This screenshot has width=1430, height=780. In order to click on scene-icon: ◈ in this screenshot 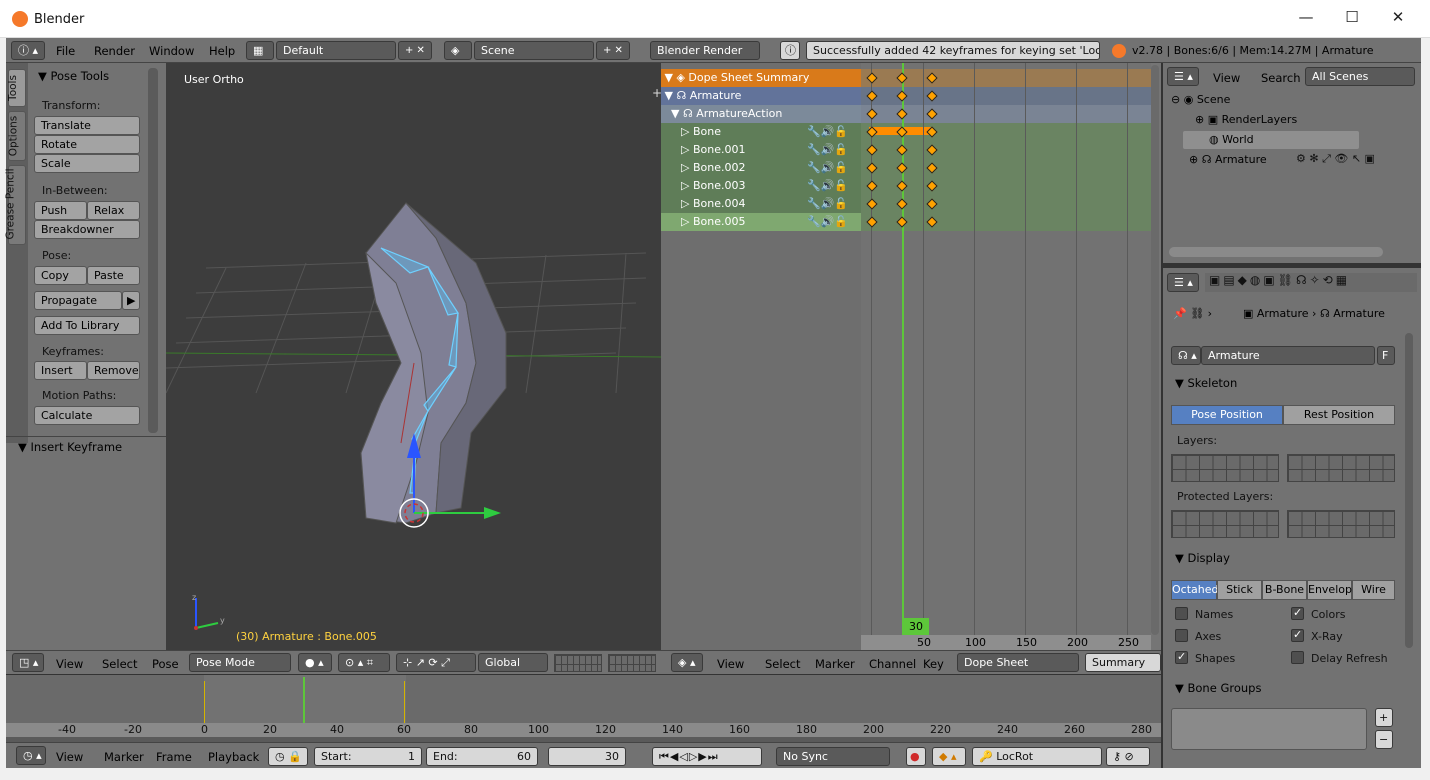, I will do `click(458, 50)`.